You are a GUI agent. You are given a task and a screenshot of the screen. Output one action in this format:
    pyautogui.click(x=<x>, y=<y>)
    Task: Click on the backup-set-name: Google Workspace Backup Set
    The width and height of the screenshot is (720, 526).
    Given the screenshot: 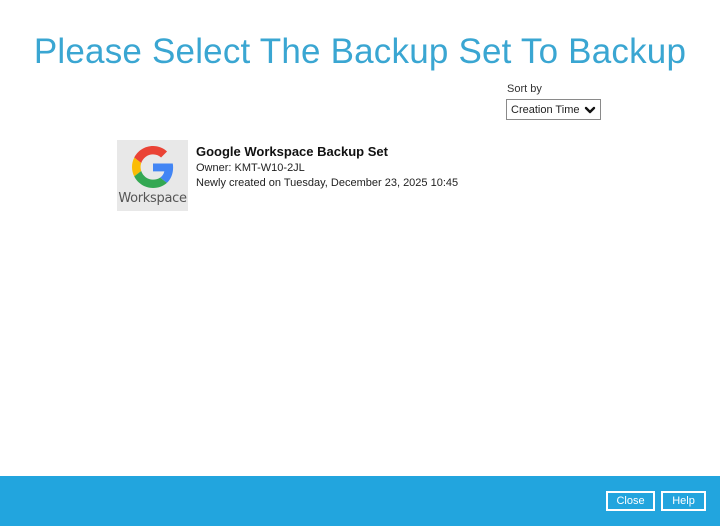 What is the action you would take?
    pyautogui.click(x=292, y=151)
    